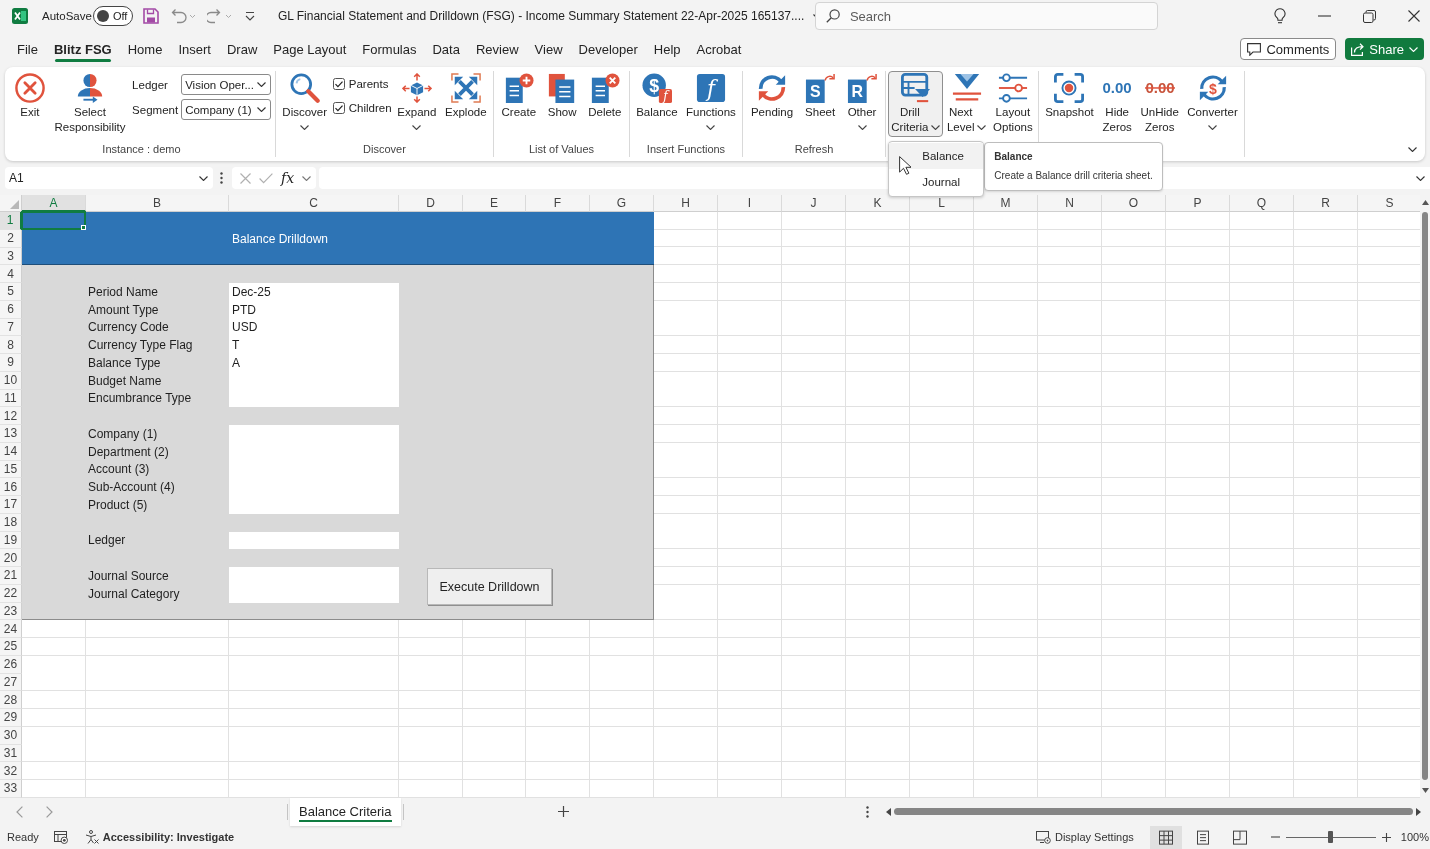  I want to click on column-header: C, so click(314, 203).